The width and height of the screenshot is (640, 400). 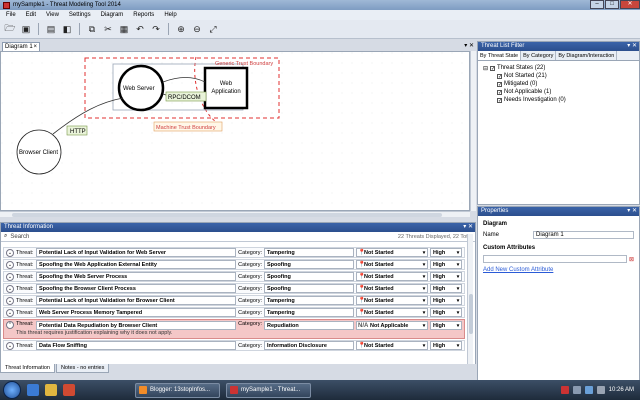 I want to click on ie-icon, so click(x=33, y=390).